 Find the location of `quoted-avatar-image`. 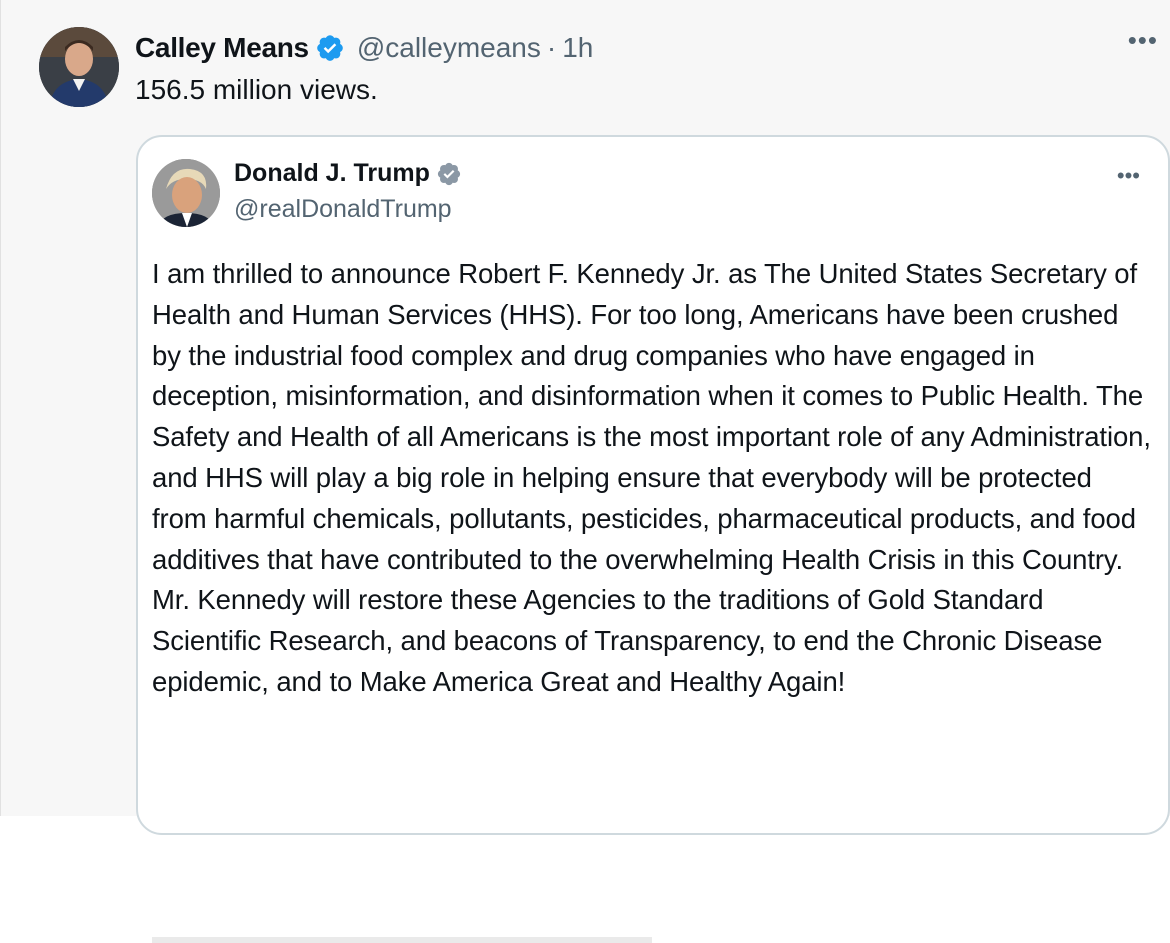

quoted-avatar-image is located at coordinates (186, 193).